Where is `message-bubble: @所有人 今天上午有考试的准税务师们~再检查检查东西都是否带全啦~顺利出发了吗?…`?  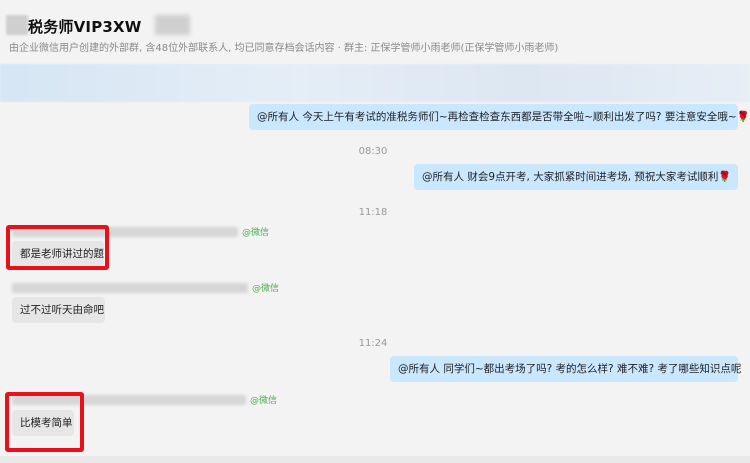
message-bubble: @所有人 今天上午有考试的准税务师们~再检查检查东西都是否带全啦~顺利出发了吗?… is located at coordinates (499, 117).